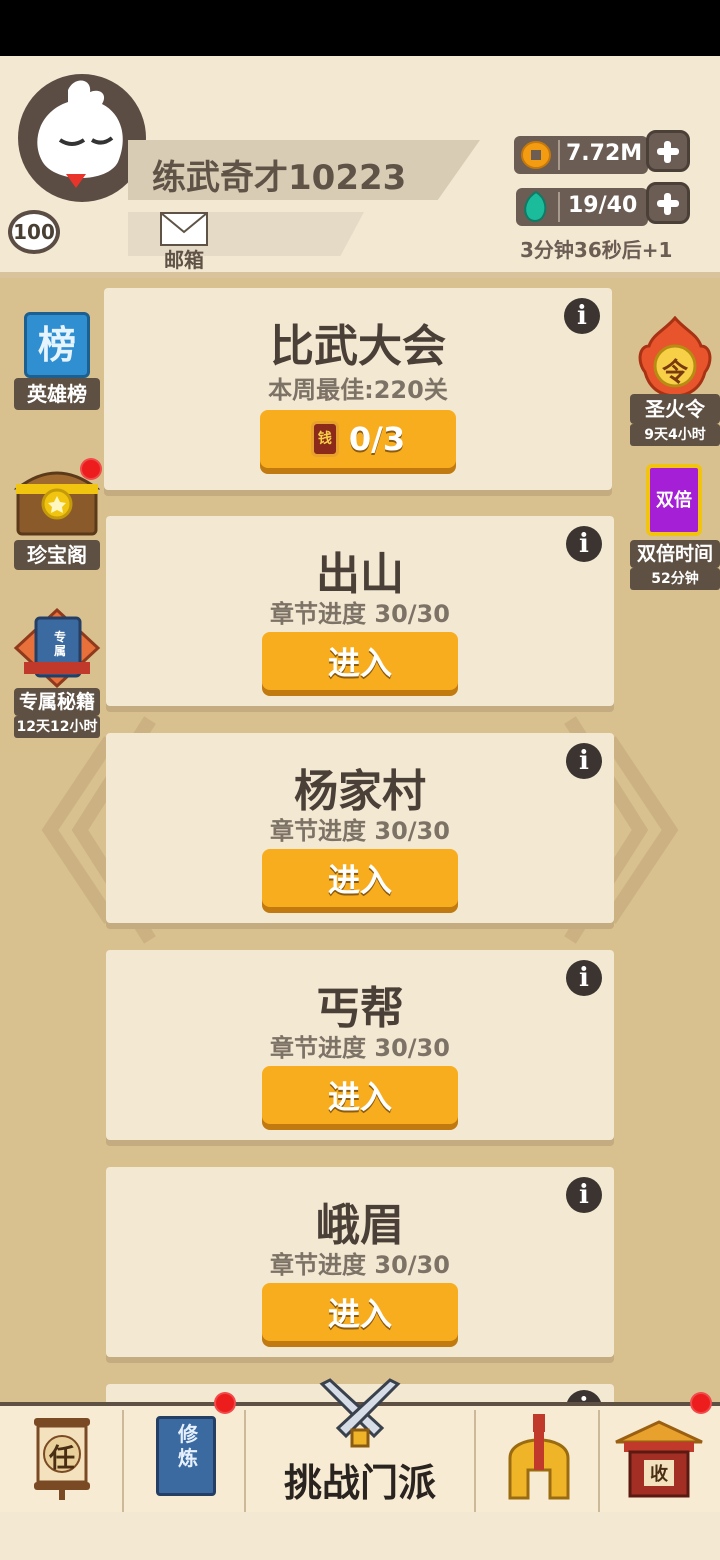 Image resolution: width=720 pixels, height=1560 pixels. Describe the element at coordinates (359, 1483) in the screenshot. I see `challenge-sects-label: 挑战门派` at that location.